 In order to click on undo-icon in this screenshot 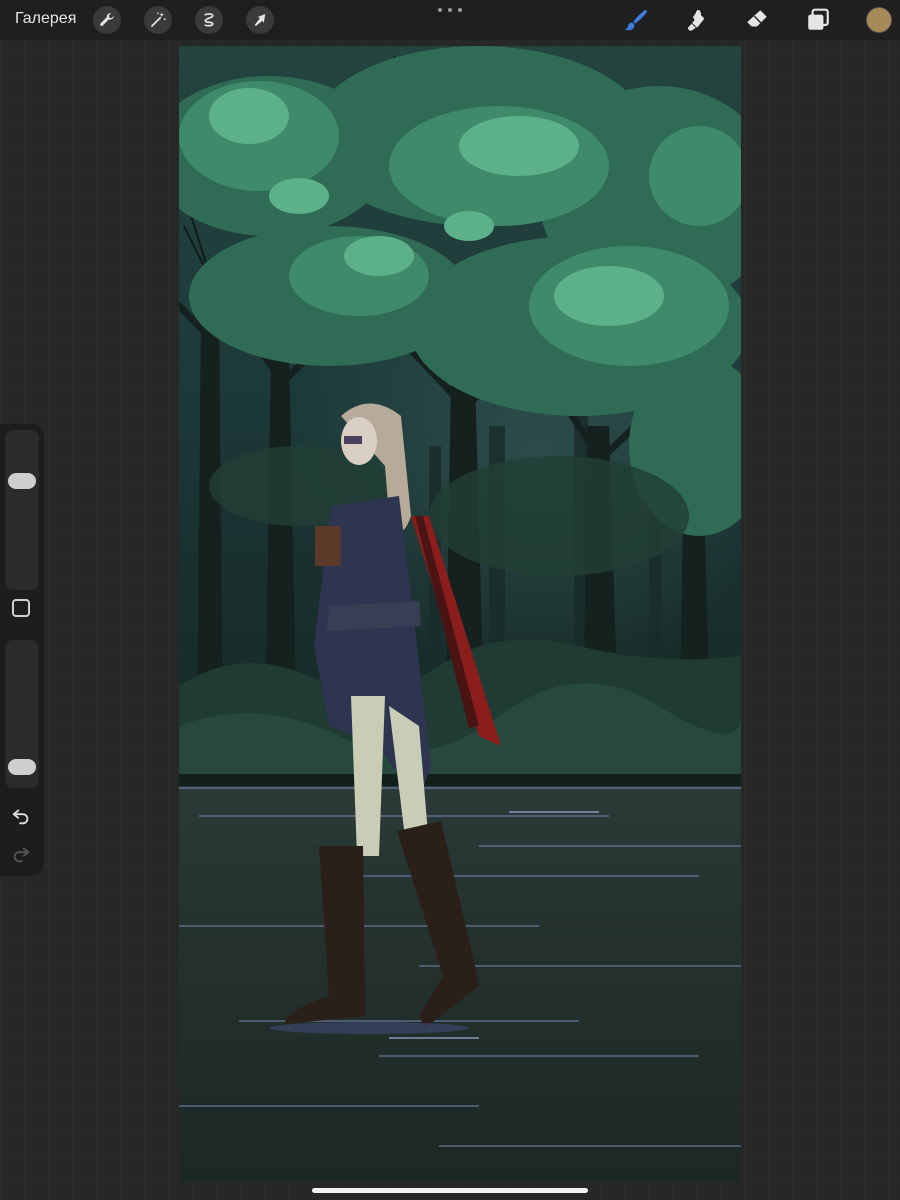, I will do `click(20, 817)`.